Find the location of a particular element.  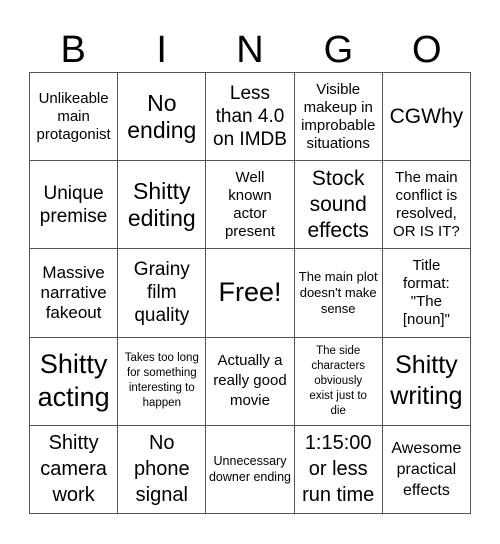

bingo-cell: Shitty writing is located at coordinates (426, 381).